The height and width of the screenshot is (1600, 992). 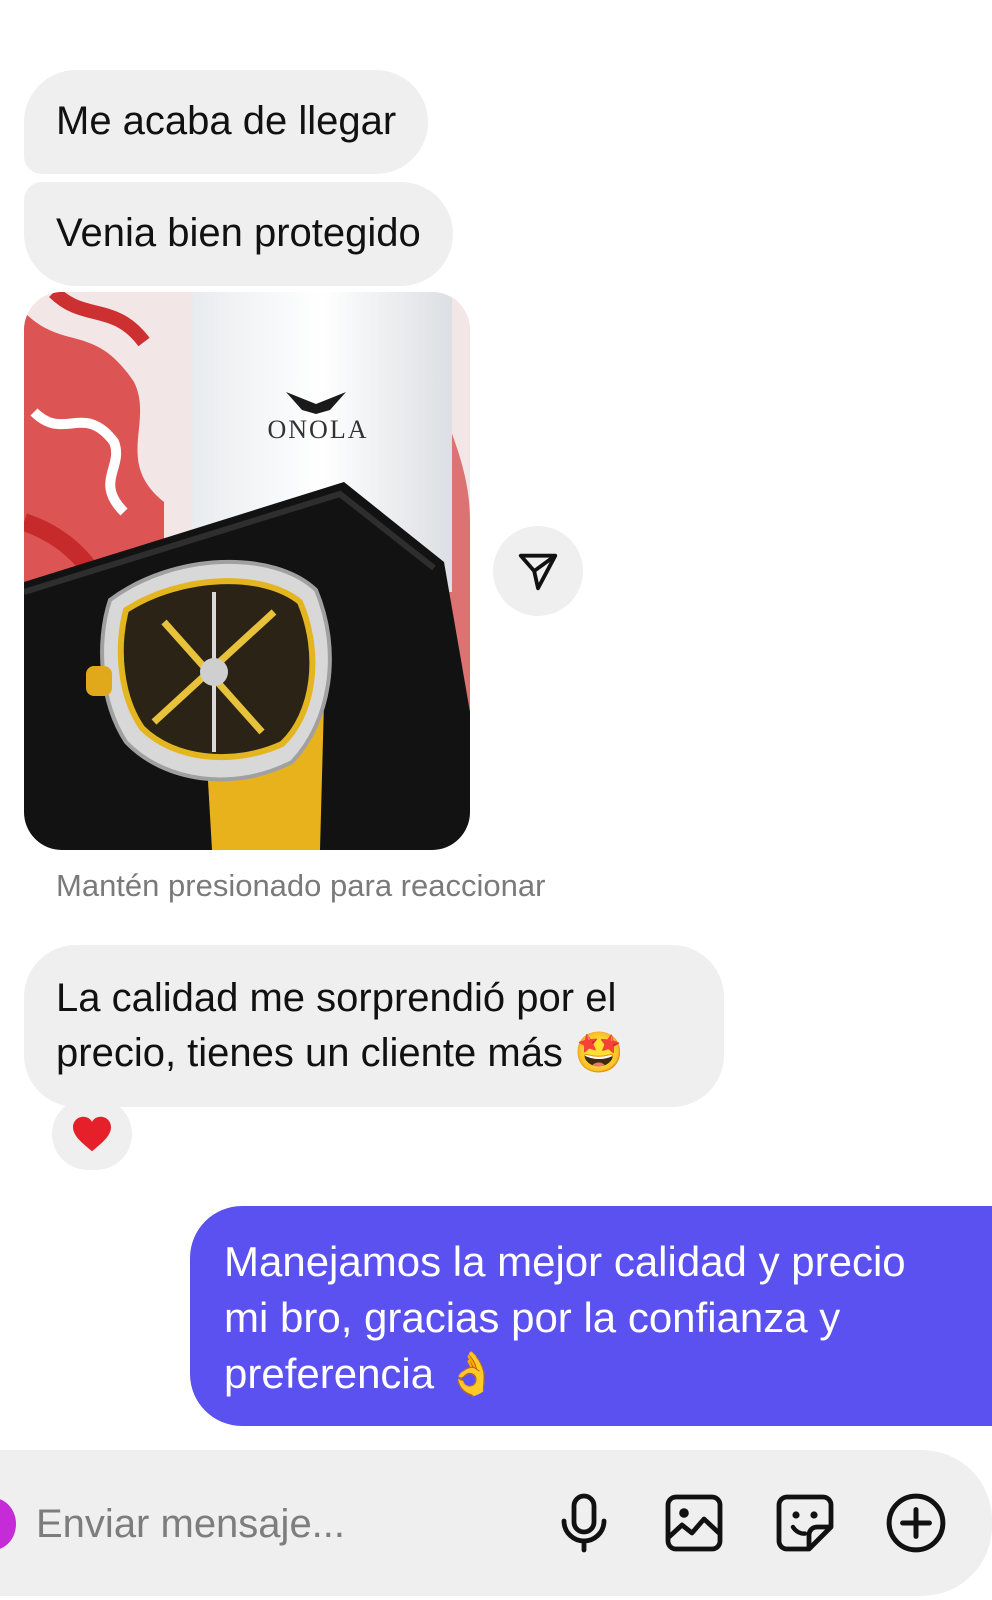 I want to click on heart-icon, so click(x=92, y=1134).